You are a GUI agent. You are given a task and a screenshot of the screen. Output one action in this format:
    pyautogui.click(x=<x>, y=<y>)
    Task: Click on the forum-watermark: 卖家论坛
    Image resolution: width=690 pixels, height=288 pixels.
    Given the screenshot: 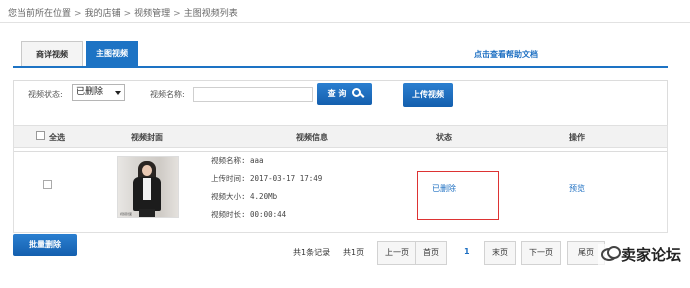 What is the action you would take?
    pyautogui.click(x=640, y=256)
    